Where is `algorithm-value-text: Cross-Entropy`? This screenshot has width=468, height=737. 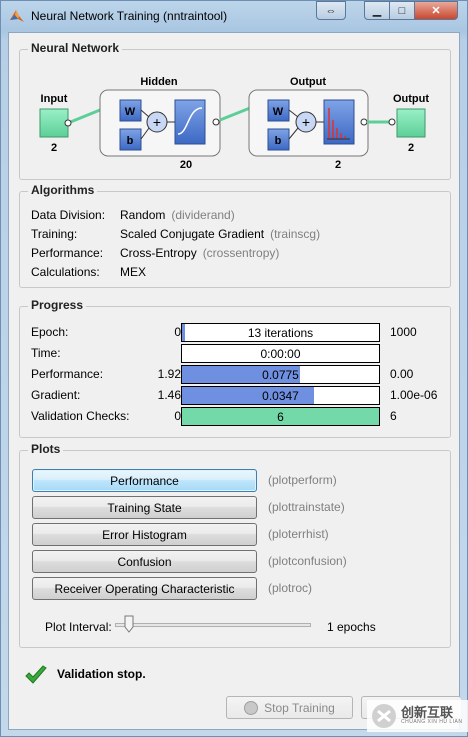 algorithm-value-text: Cross-Entropy is located at coordinates (158, 253).